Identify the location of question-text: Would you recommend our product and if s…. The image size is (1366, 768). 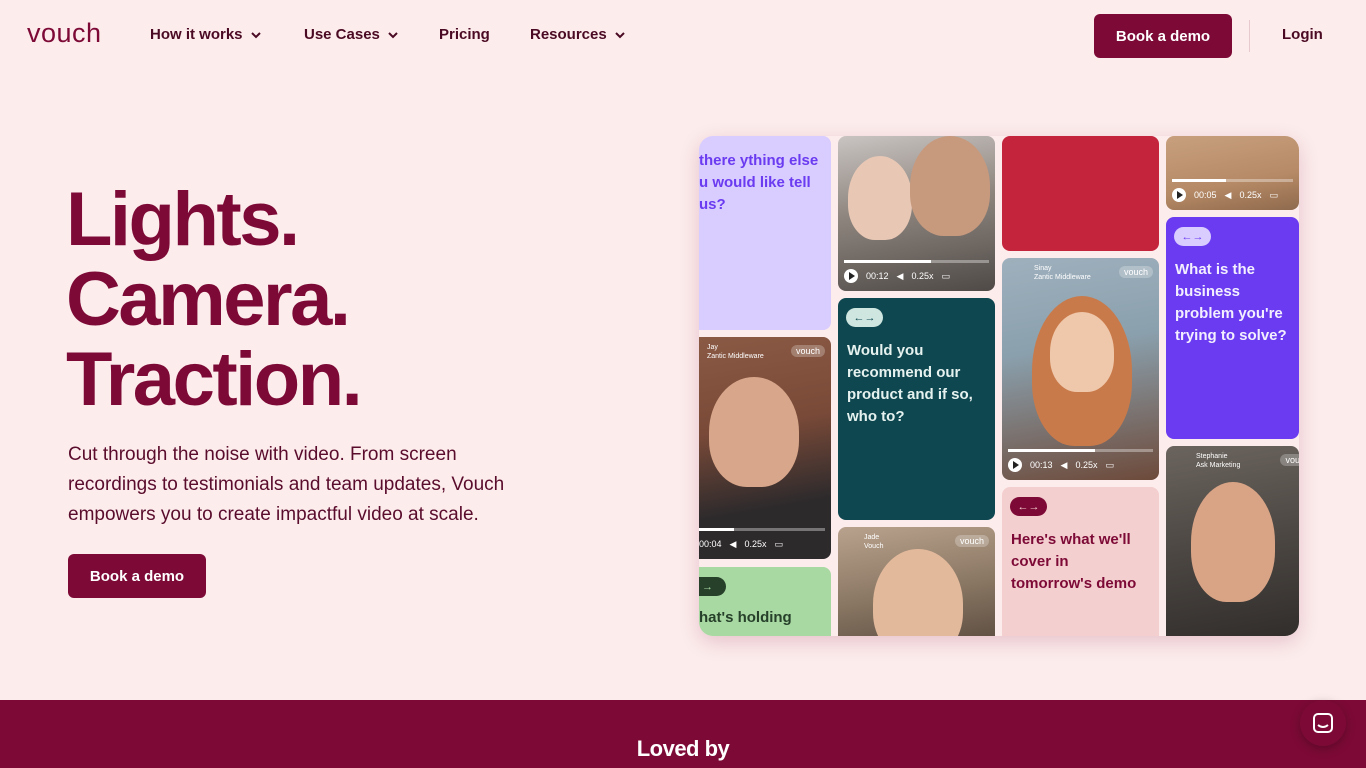
(910, 383).